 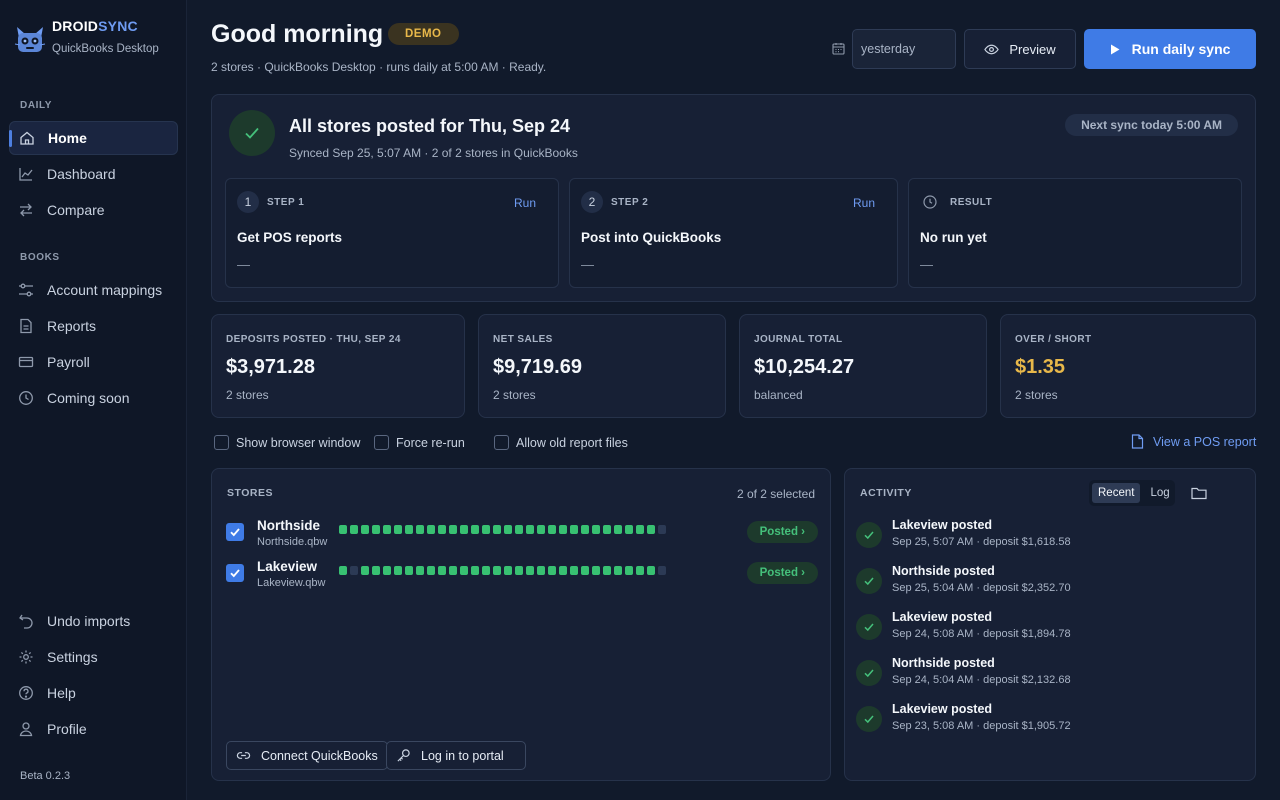 I want to click on play-icon, so click(x=1115, y=49).